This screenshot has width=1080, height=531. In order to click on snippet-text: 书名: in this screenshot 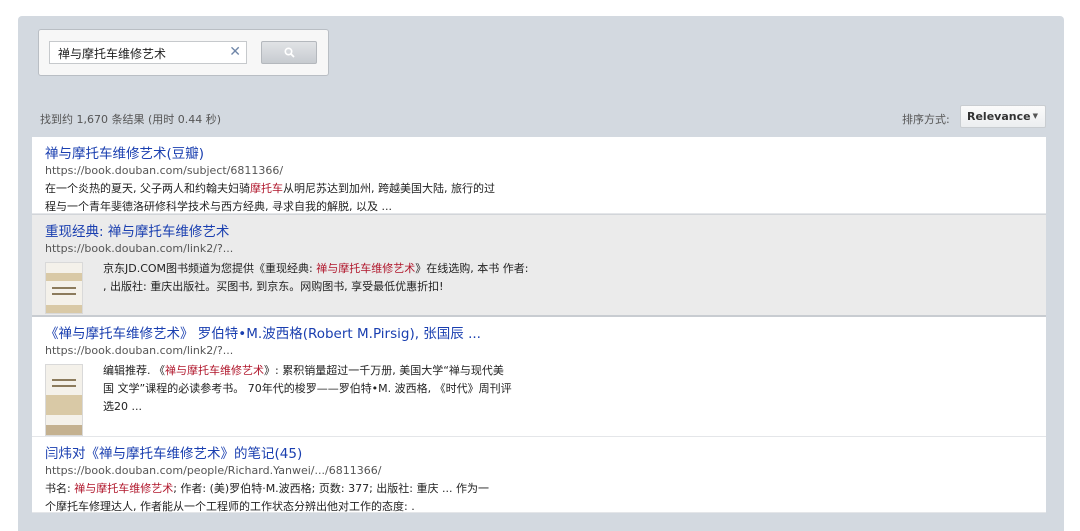, I will do `click(60, 488)`.